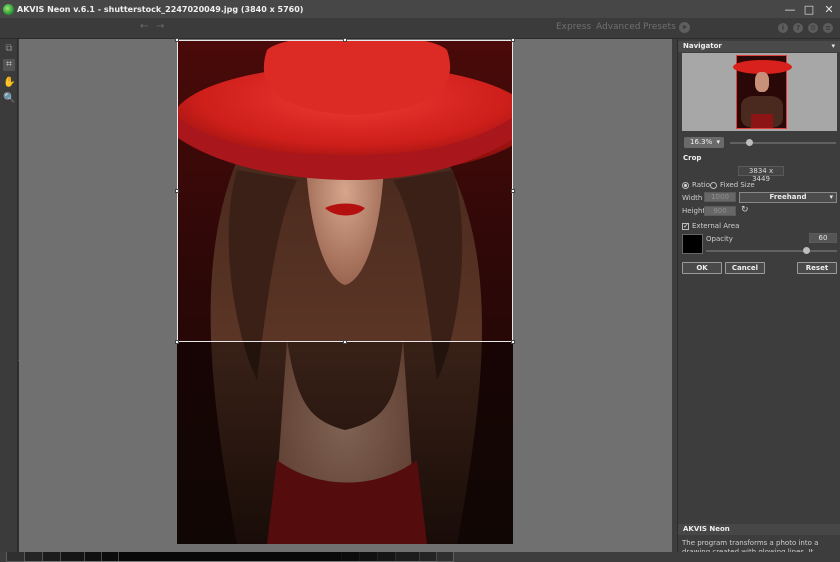  What do you see at coordinates (177, 40) in the screenshot?
I see `crop-handle-top-left` at bounding box center [177, 40].